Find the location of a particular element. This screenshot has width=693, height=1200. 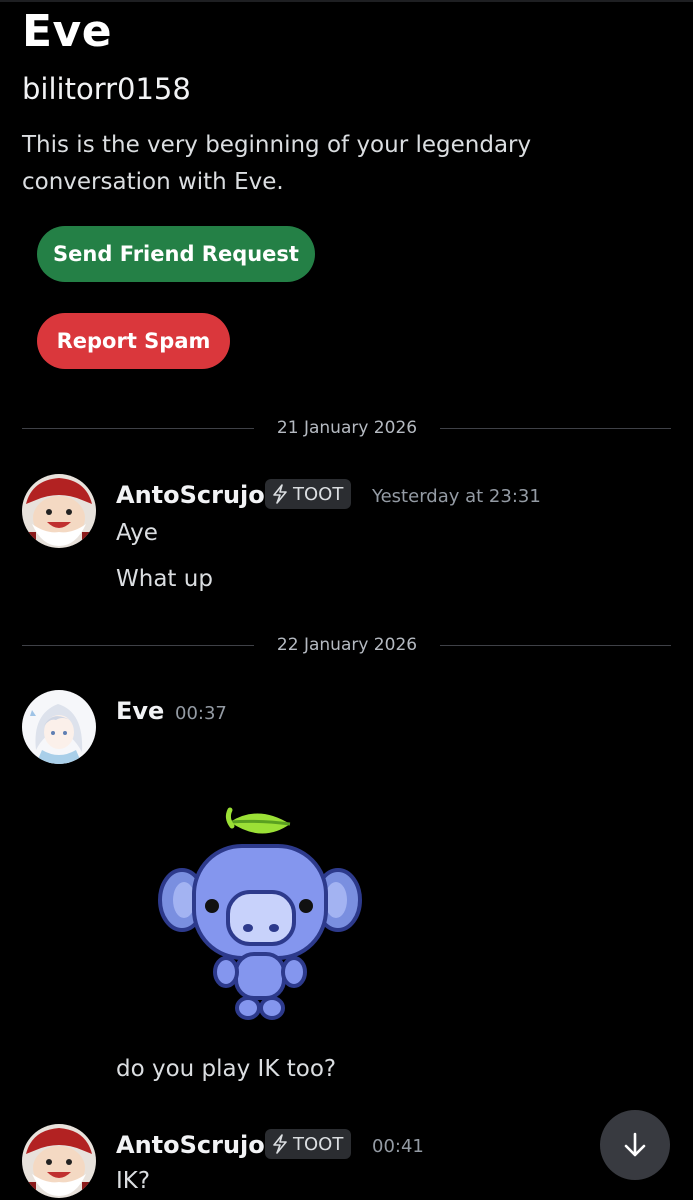

date-divider: 21 January 2026 is located at coordinates (346, 428).